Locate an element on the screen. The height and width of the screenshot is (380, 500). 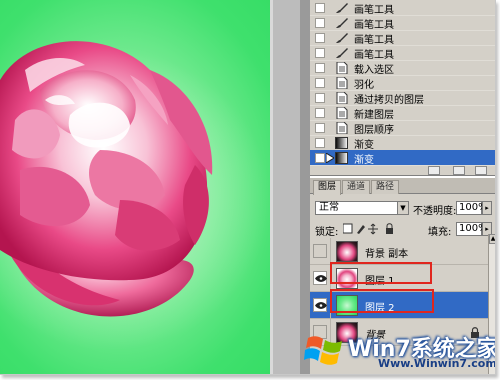
blend-opacity-row: 正常 ▼ 不透明度: 100% ▸ is located at coordinates (402, 208).